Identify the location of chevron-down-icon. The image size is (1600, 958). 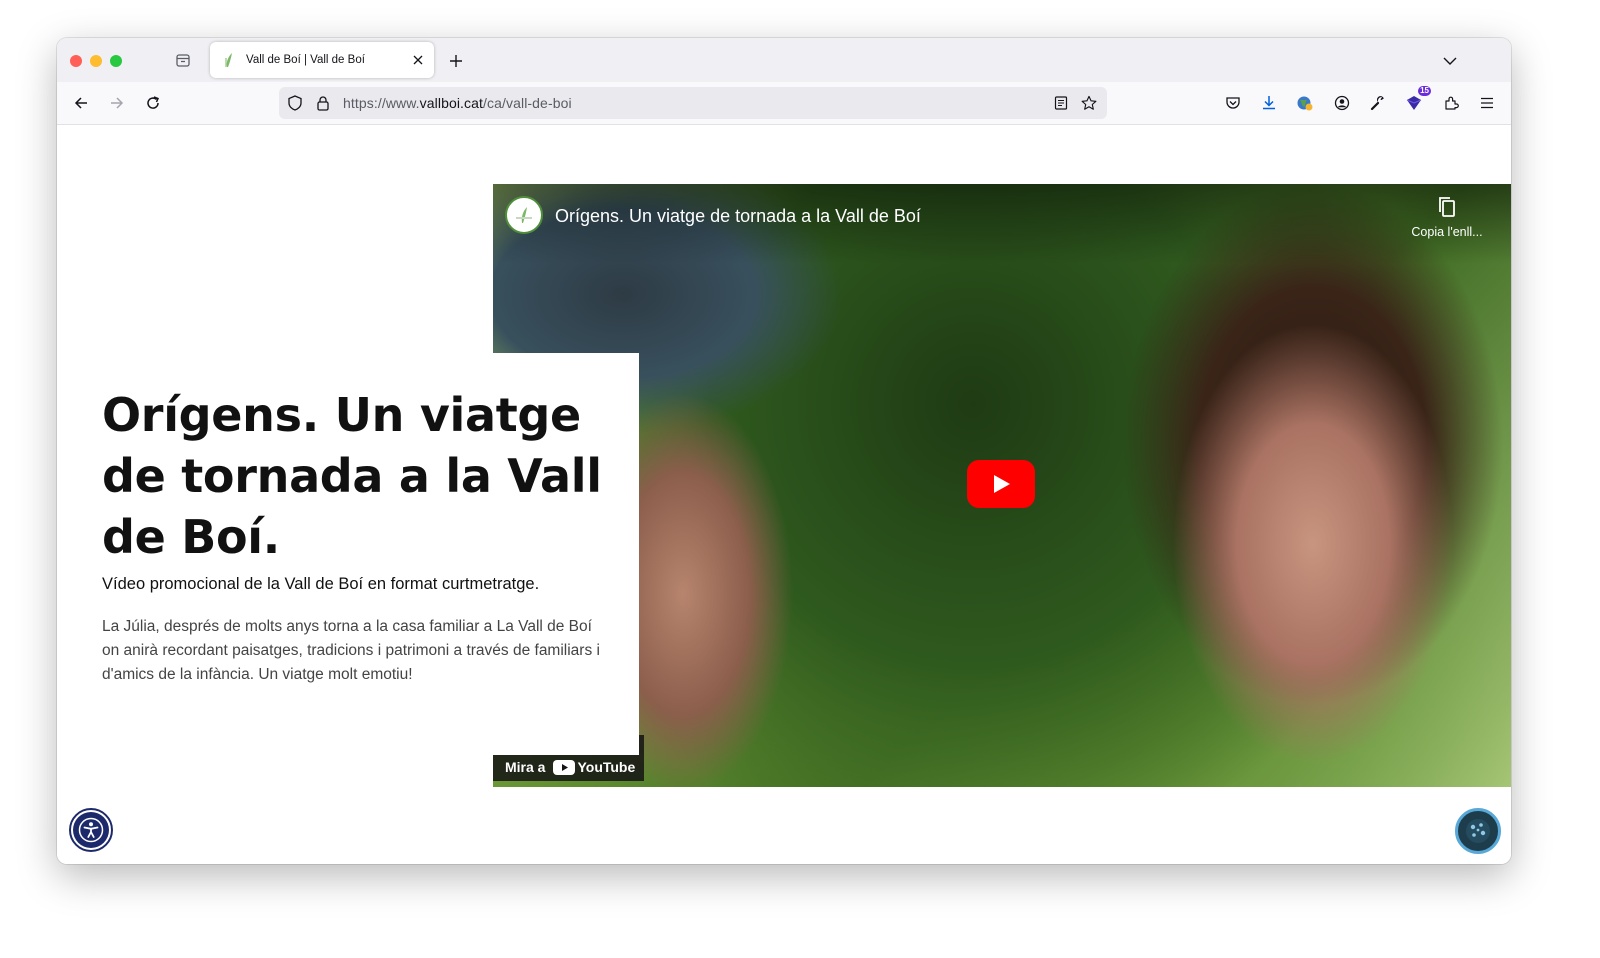
(1450, 61).